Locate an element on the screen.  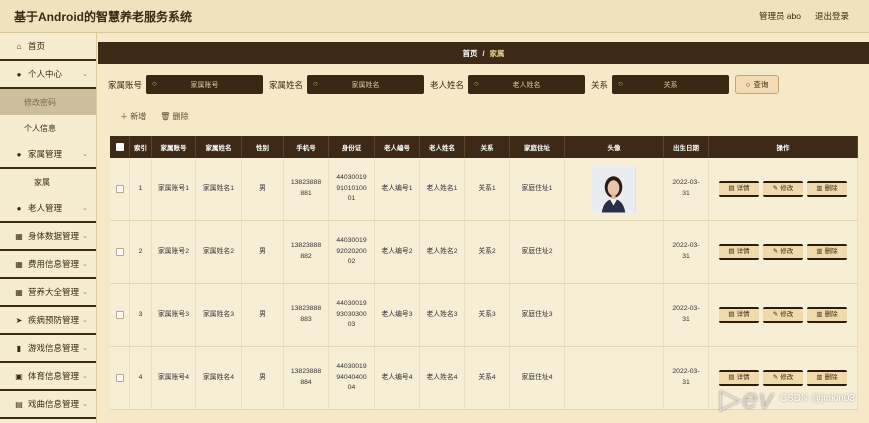
batch-delete-button: 🗑 删除 is located at coordinates (174, 116).